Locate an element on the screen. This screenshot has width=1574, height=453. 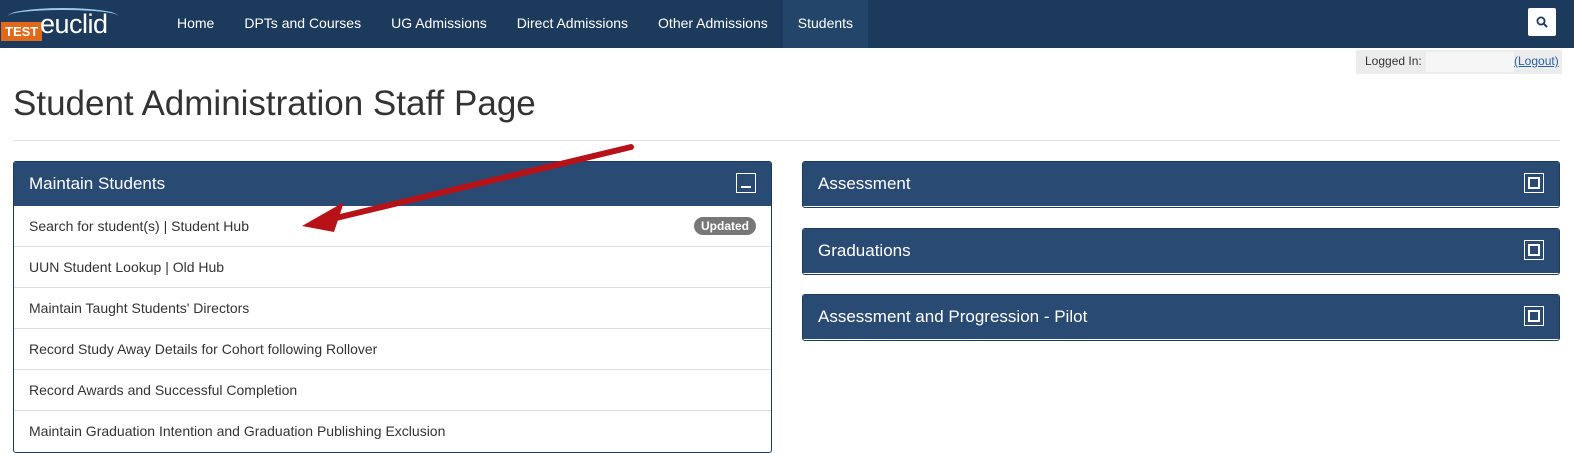
item-label: UUN Student Lookup | Old Hub is located at coordinates (127, 267).